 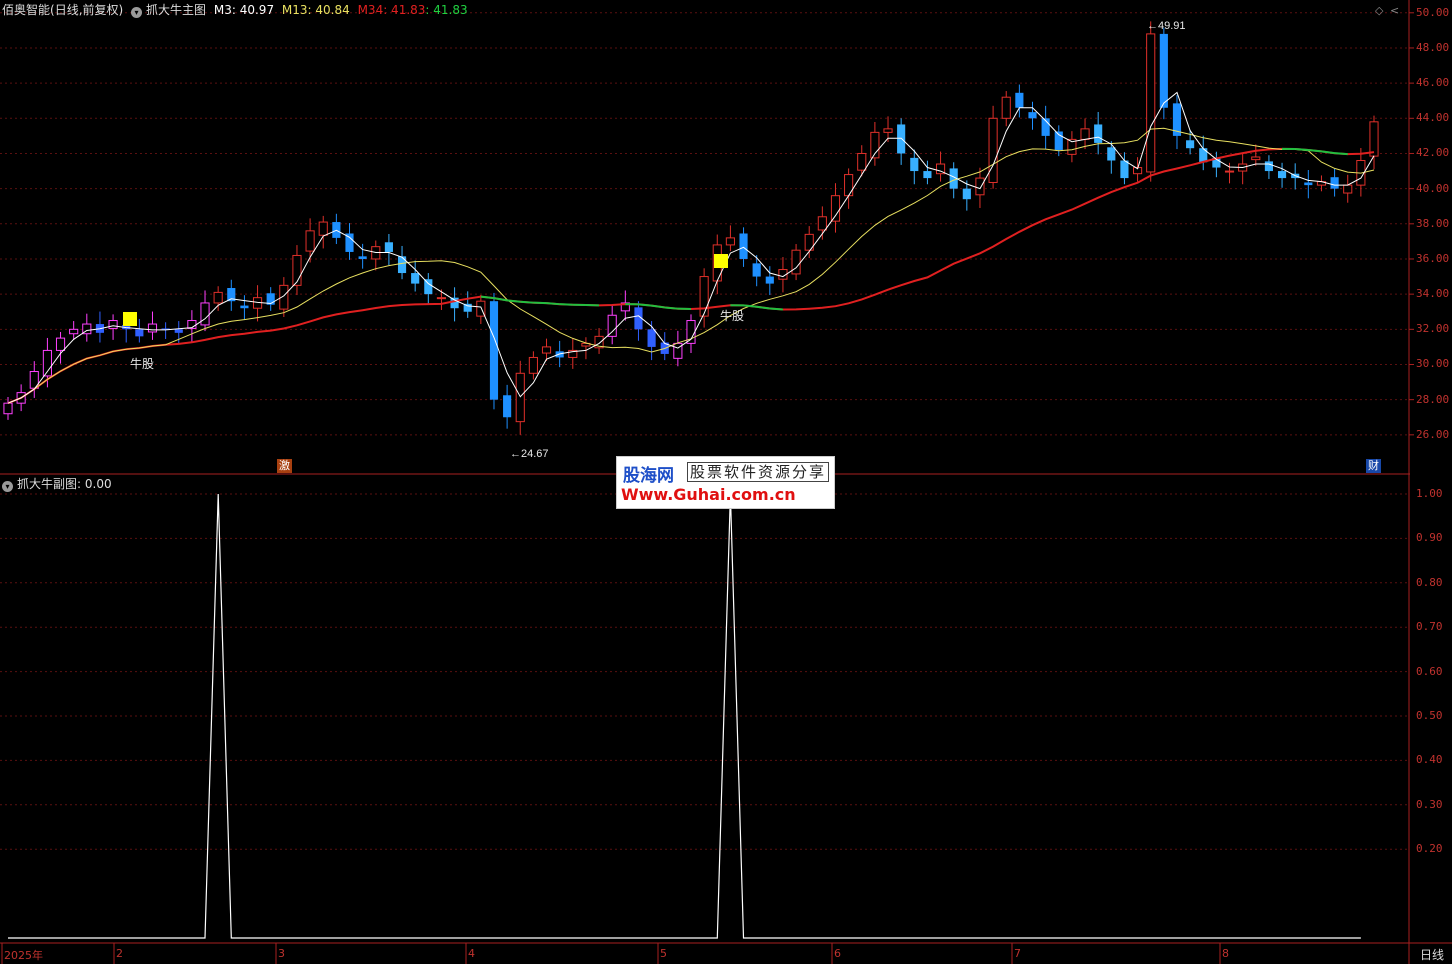 What do you see at coordinates (137, 12) in the screenshot?
I see `dropdown-icon: ▾` at bounding box center [137, 12].